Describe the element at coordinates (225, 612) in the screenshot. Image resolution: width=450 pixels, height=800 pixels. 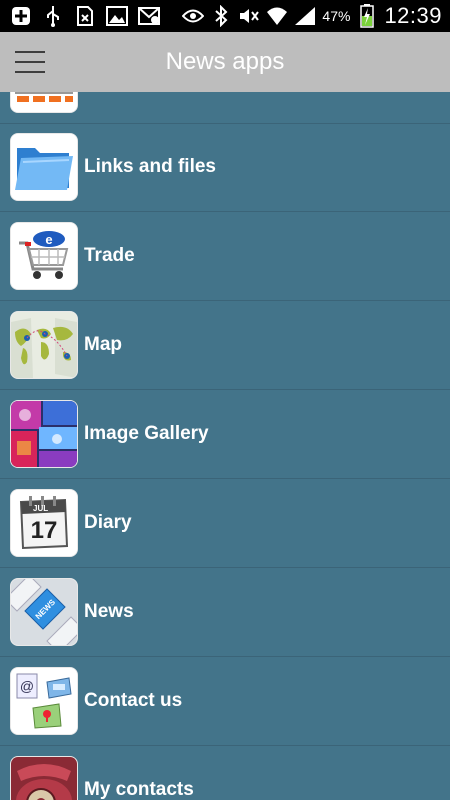
I see `list-item-news: NEWS News` at that location.